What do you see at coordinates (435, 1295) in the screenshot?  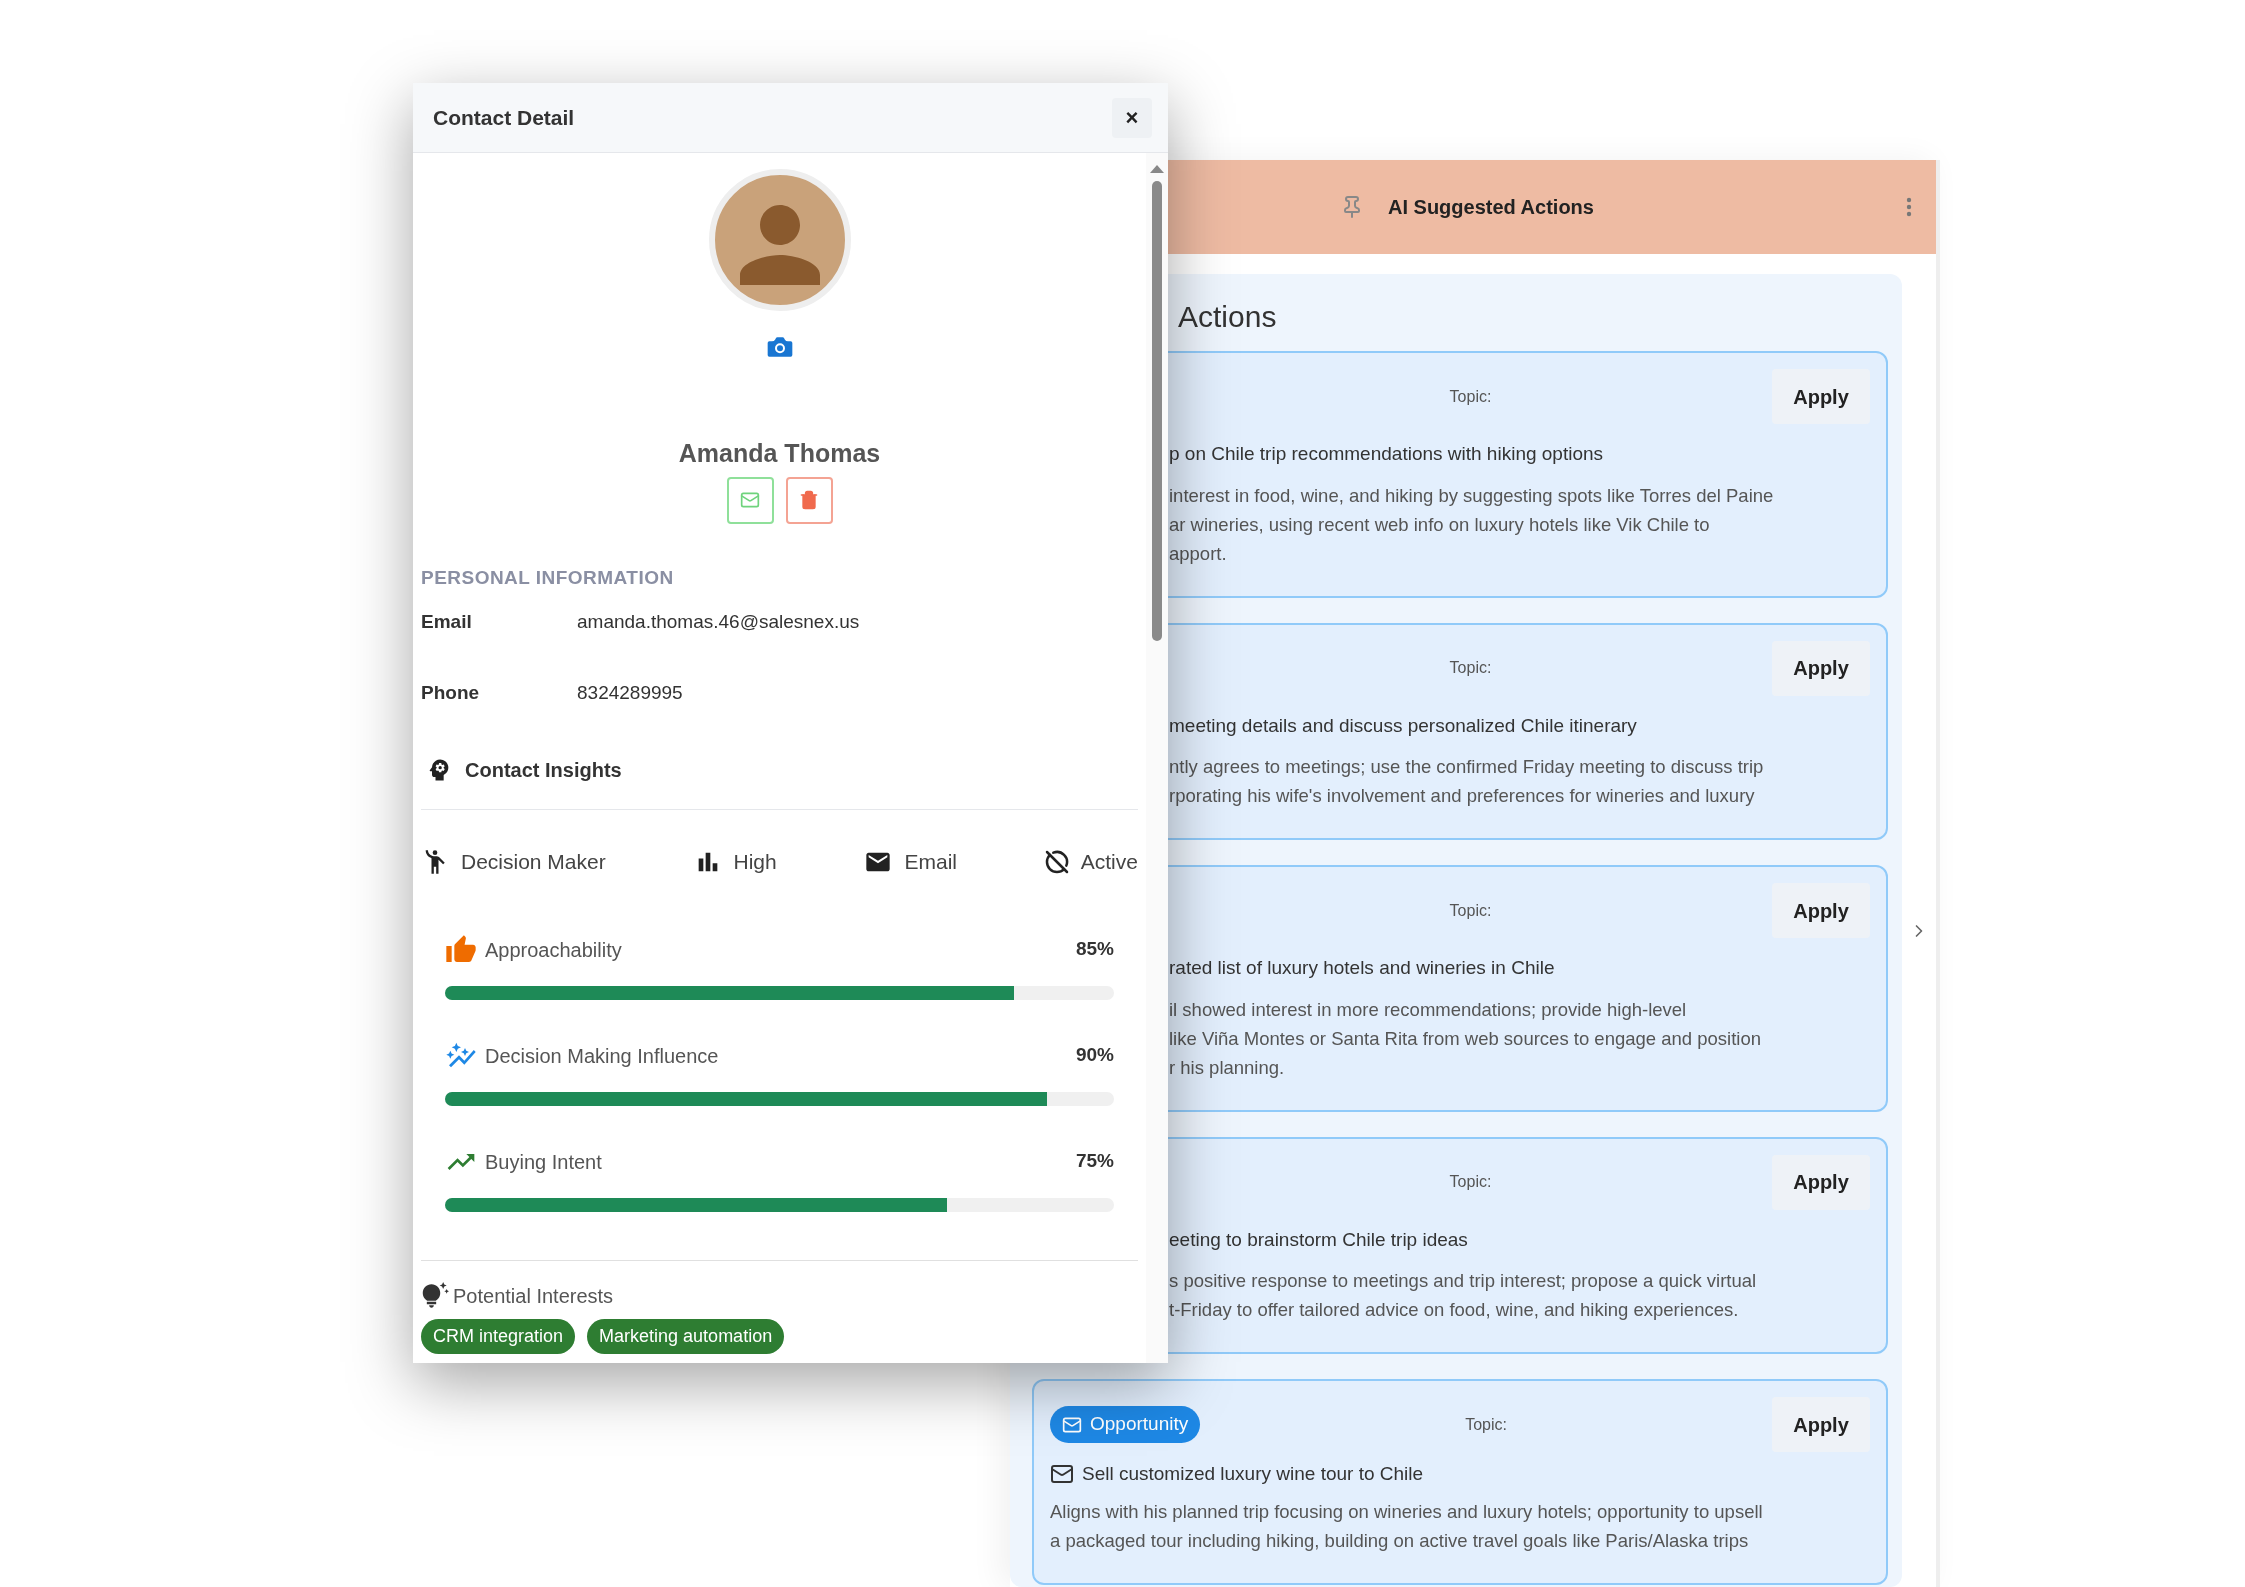 I see `lightbulb-icon` at bounding box center [435, 1295].